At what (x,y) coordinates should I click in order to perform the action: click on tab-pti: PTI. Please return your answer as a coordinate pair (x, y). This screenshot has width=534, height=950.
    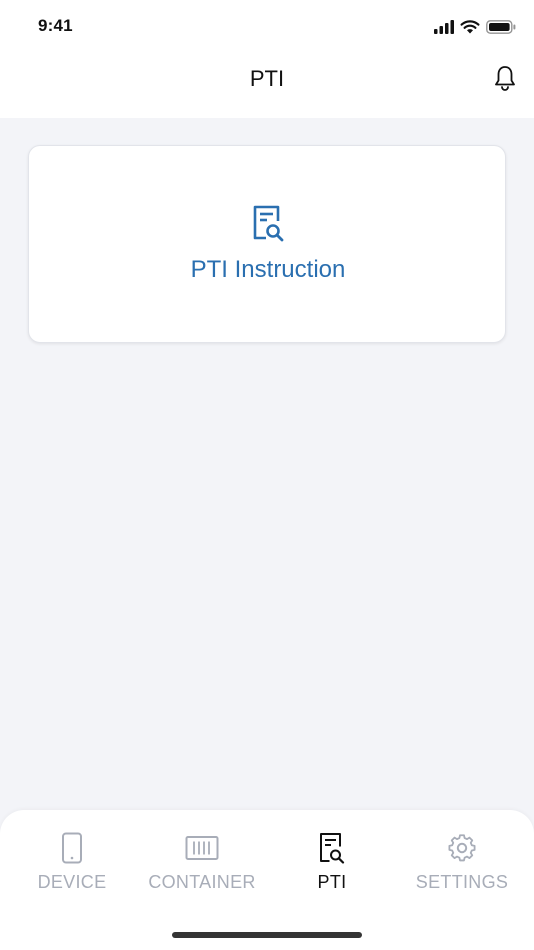
    Looking at the image, I should click on (332, 867).